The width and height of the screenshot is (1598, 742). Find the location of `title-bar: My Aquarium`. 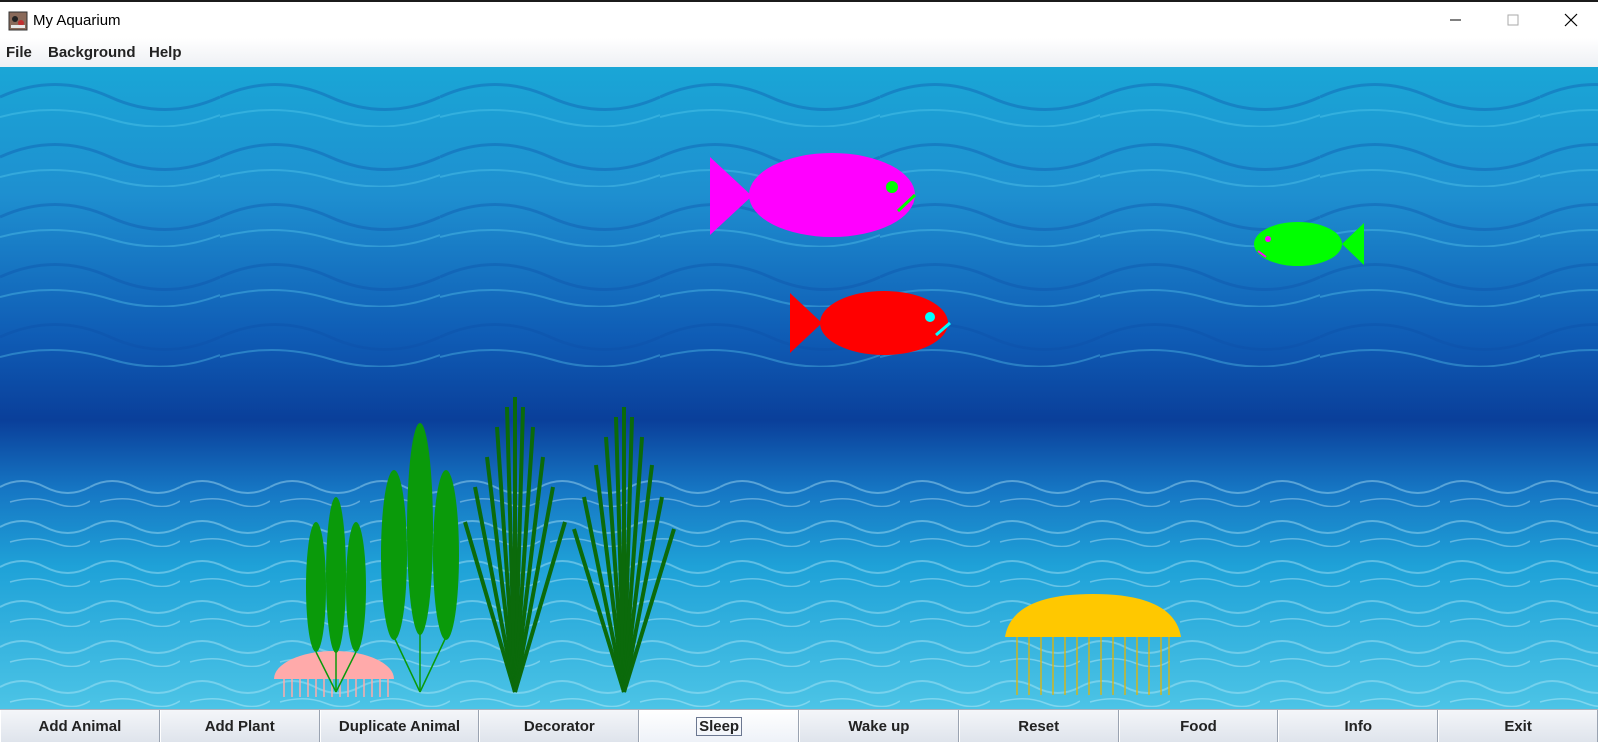

title-bar: My Aquarium is located at coordinates (799, 19).